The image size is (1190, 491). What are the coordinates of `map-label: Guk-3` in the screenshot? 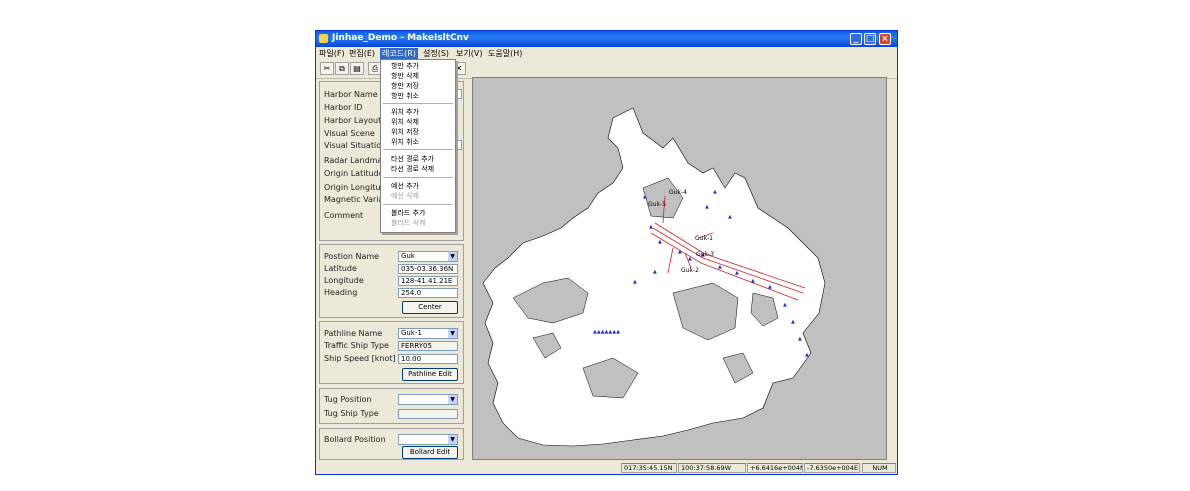 It's located at (705, 254).